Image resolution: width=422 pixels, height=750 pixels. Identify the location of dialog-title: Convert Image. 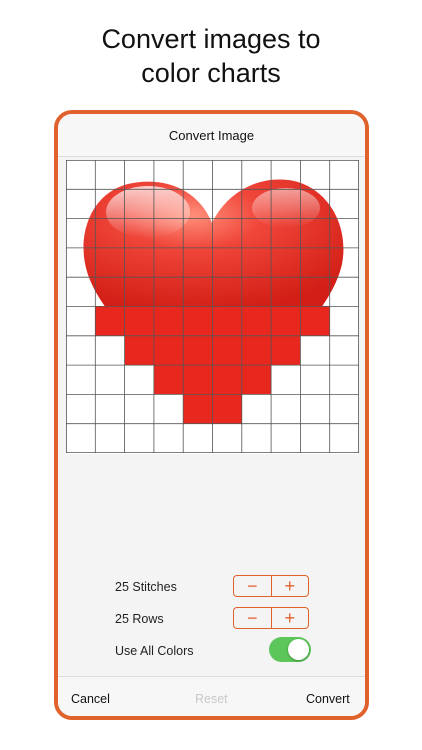
(211, 135).